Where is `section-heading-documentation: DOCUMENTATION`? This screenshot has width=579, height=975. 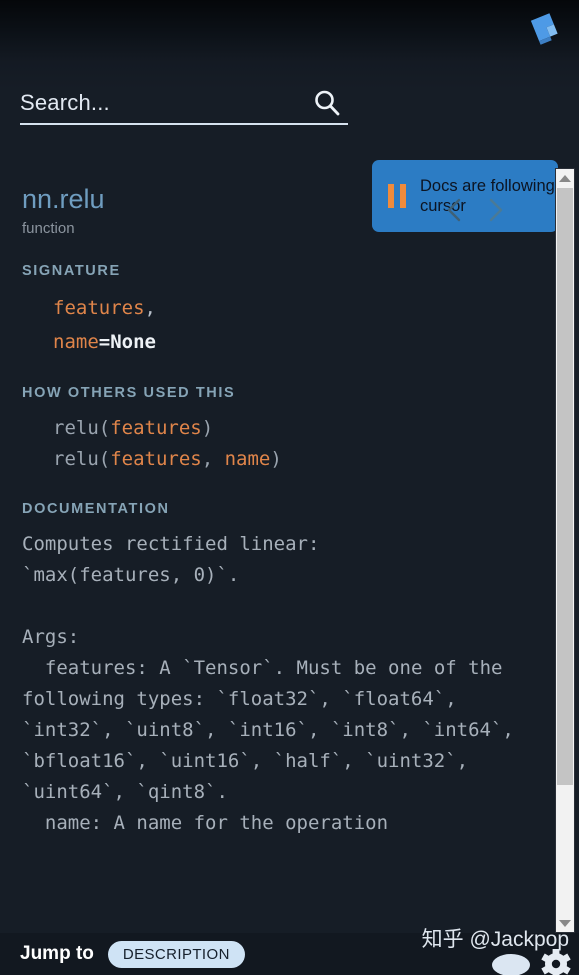 section-heading-documentation: DOCUMENTATION is located at coordinates (96, 509).